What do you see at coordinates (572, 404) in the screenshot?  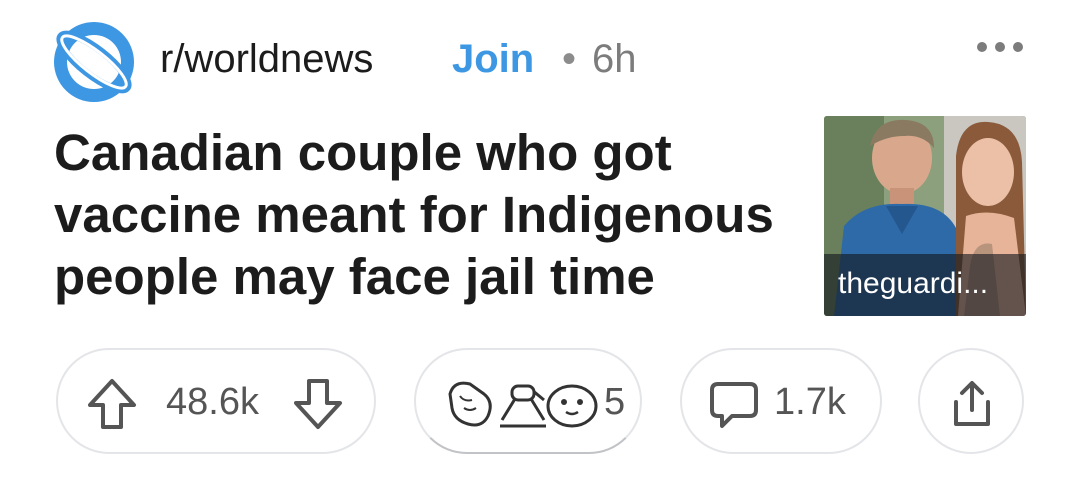 I see `seal-award-icon` at bounding box center [572, 404].